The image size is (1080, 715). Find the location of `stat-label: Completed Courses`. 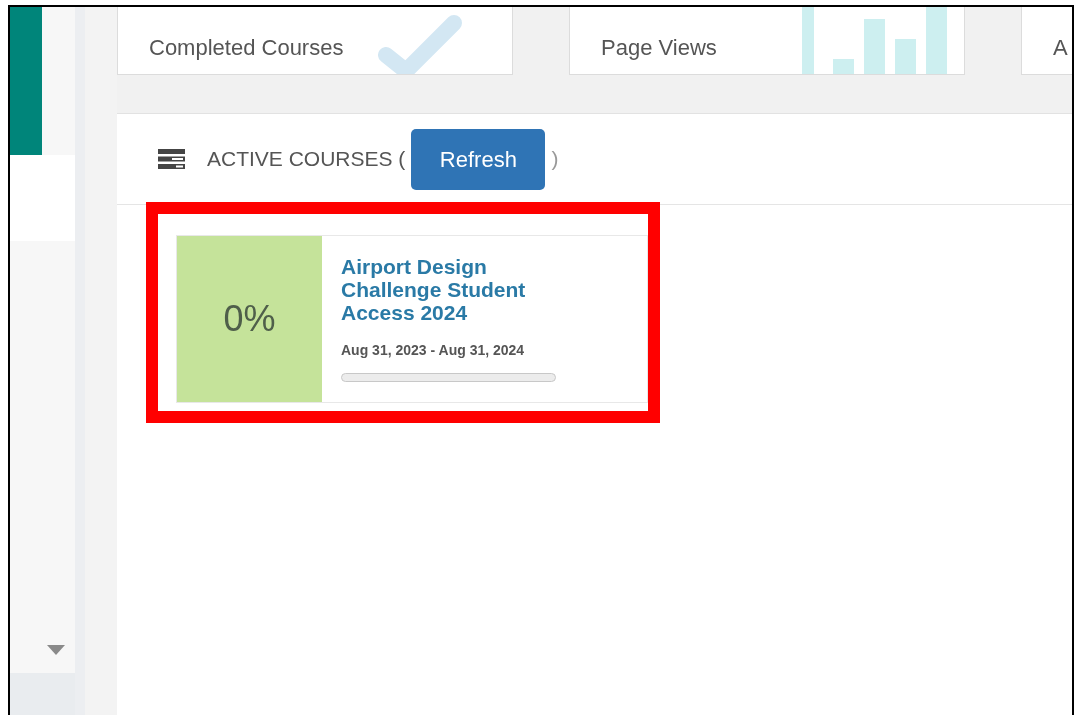

stat-label: Completed Courses is located at coordinates (246, 48).